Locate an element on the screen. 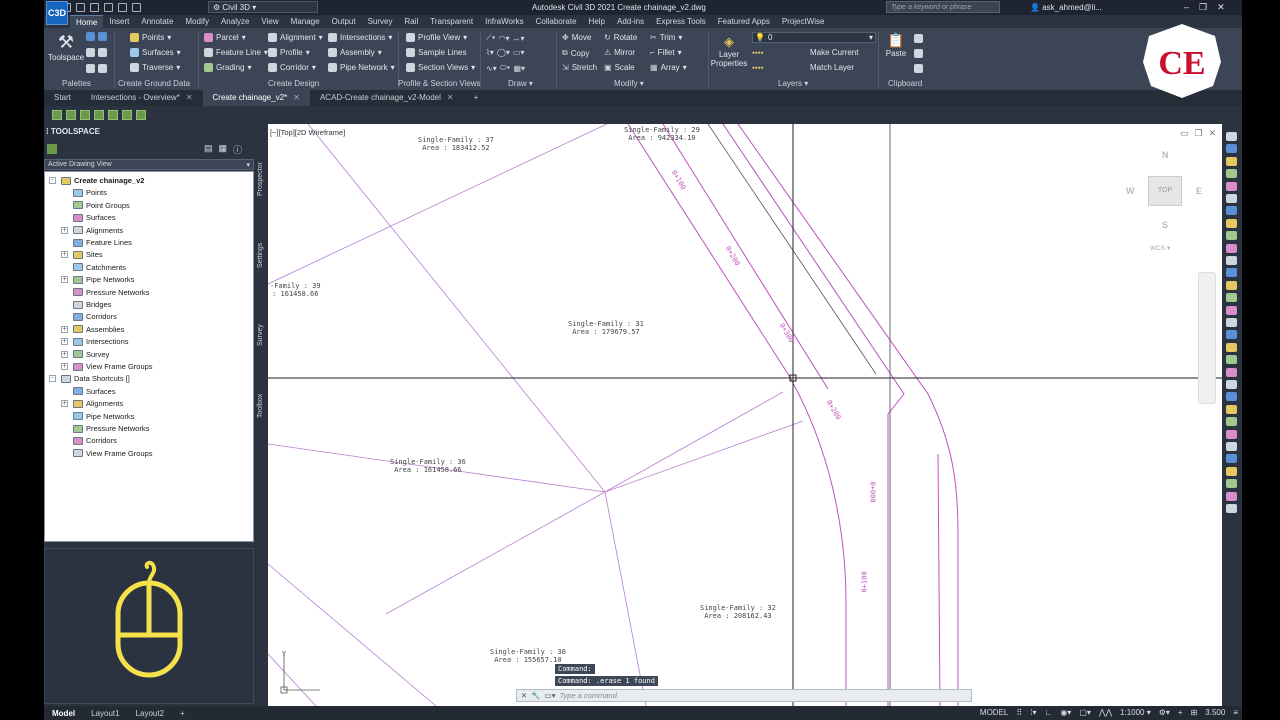 This screenshot has height=720, width=1280. viewport-minimize-icon: ▭ is located at coordinates (1184, 133).